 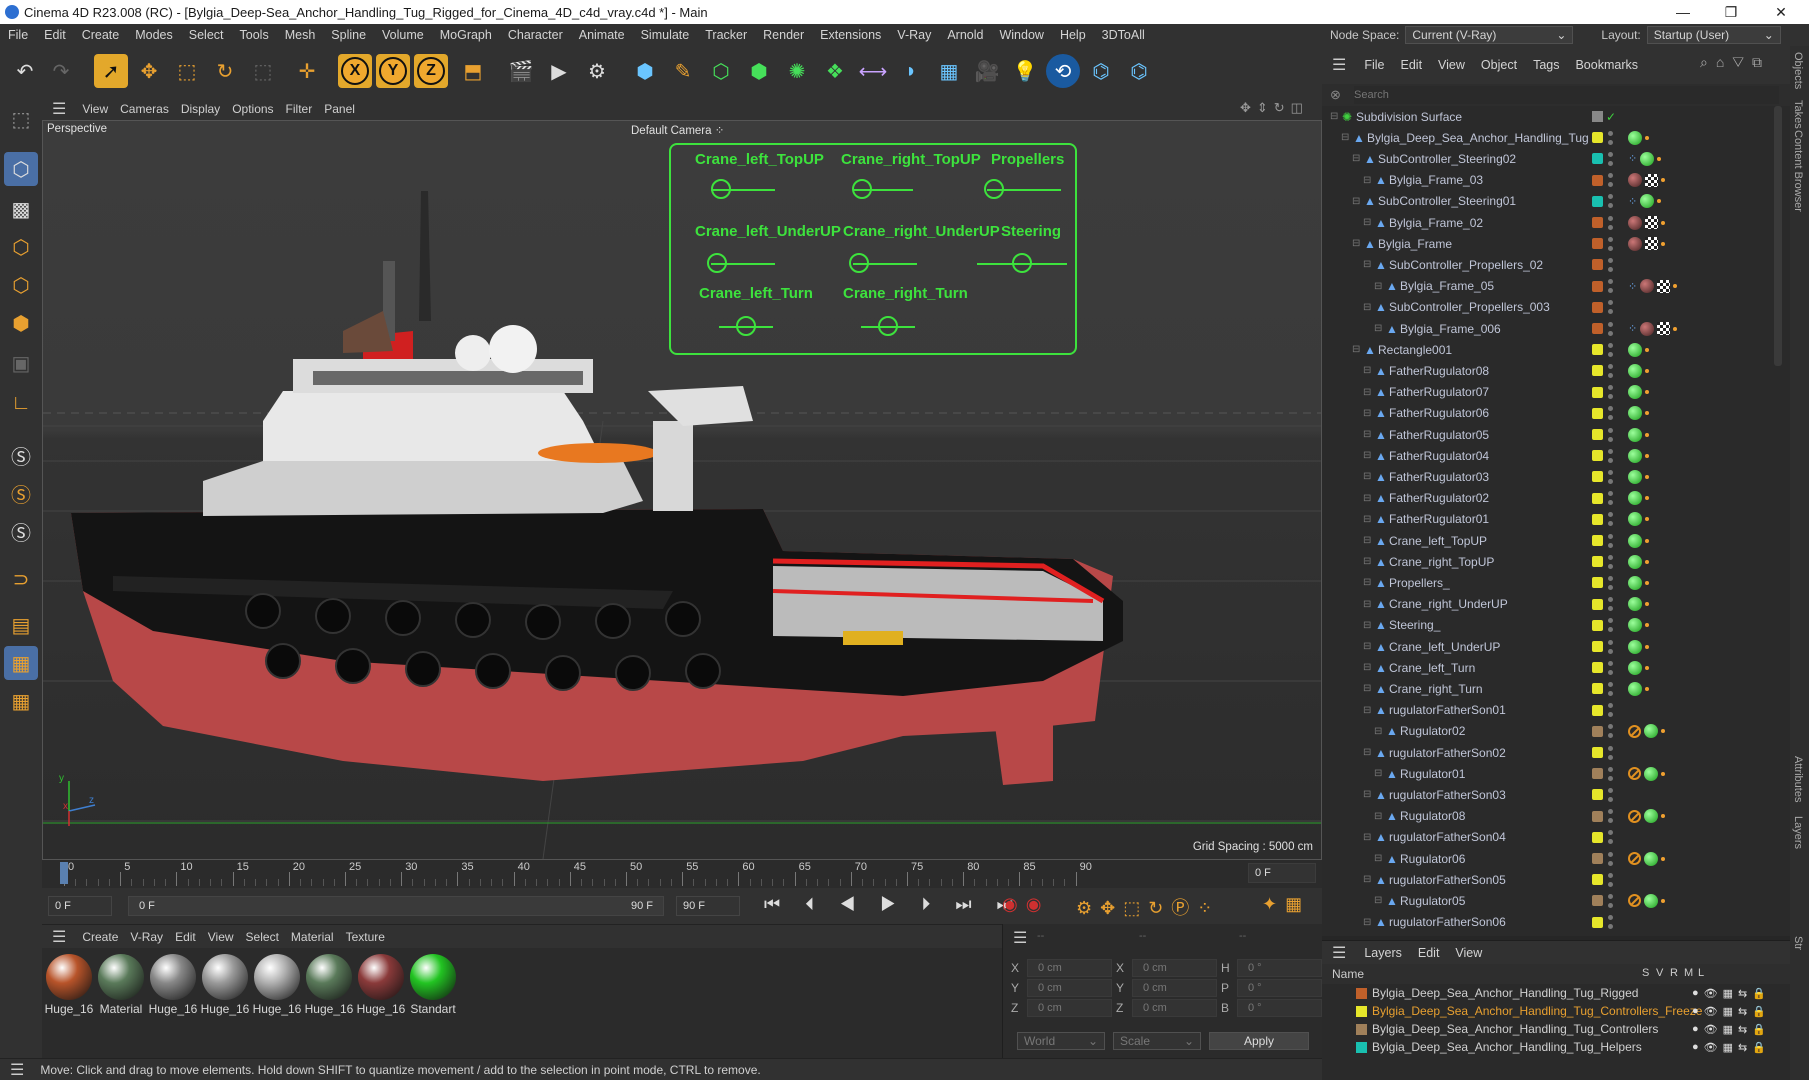 I want to click on side-tab-content-browser: Content Browser, so click(x=1798, y=171).